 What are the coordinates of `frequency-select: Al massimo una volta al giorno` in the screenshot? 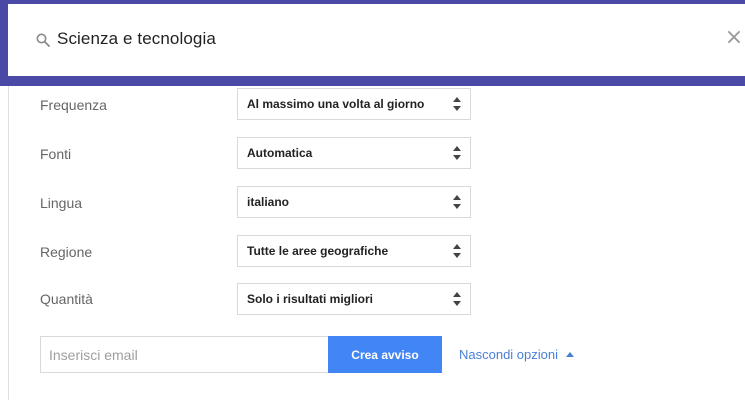 It's located at (354, 104).